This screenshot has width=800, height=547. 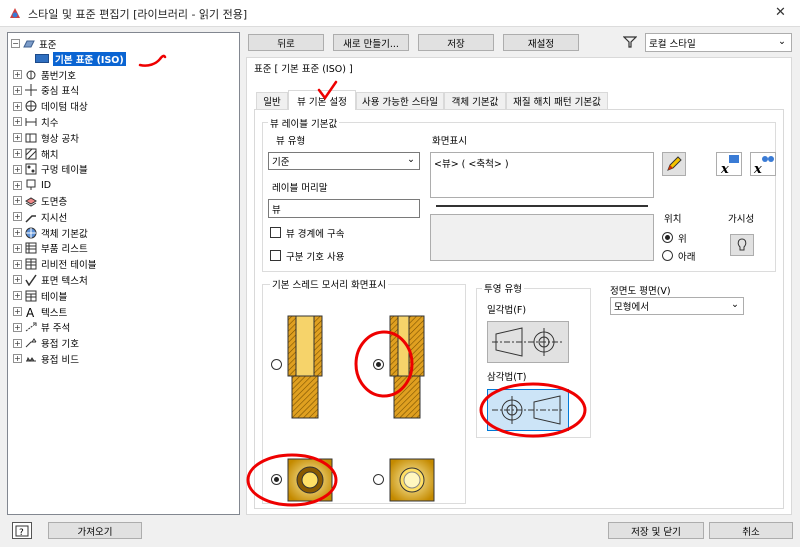 I want to click on edit-text-button, so click(x=674, y=164).